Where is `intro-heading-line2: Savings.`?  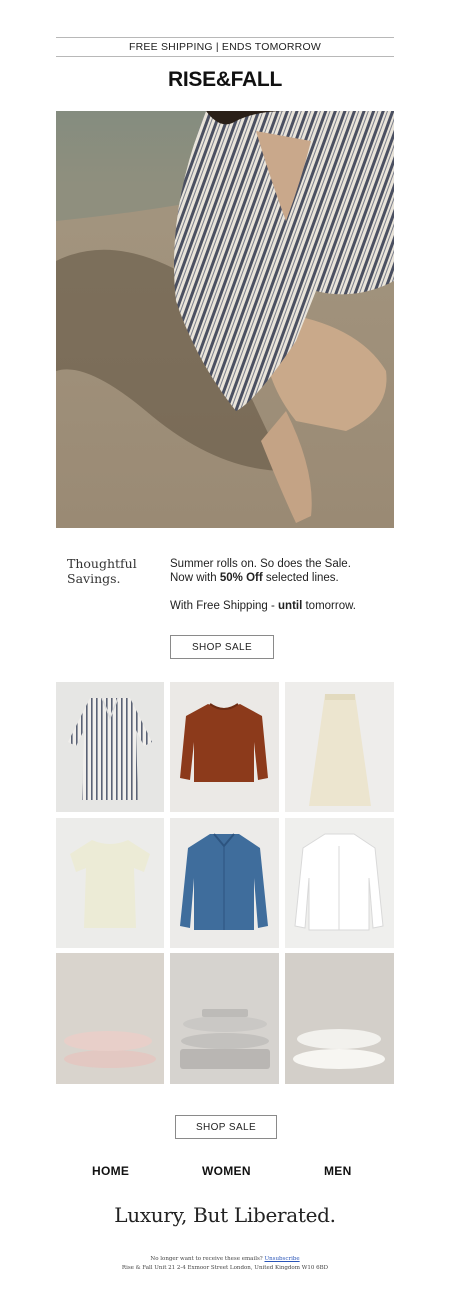 intro-heading-line2: Savings. is located at coordinates (94, 578).